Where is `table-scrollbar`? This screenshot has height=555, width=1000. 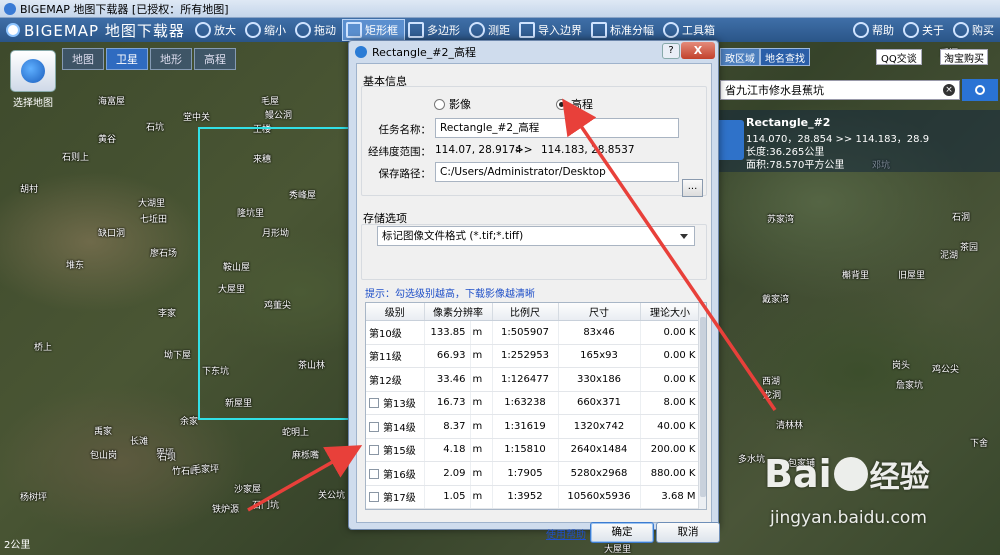
table-scrollbar is located at coordinates (702, 406).